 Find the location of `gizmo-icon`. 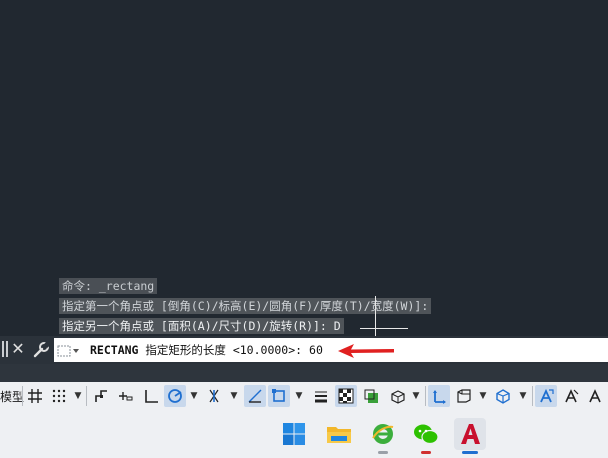

gizmo-icon is located at coordinates (503, 396).